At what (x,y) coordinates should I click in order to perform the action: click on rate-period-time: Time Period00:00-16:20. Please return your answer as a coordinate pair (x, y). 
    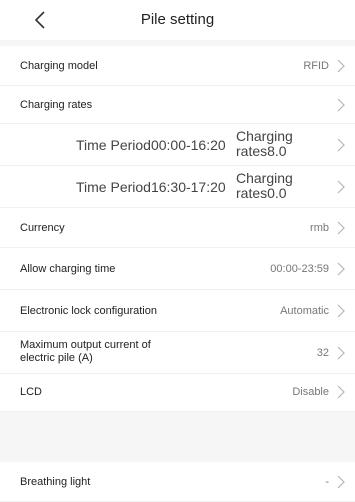
    Looking at the image, I should click on (151, 145).